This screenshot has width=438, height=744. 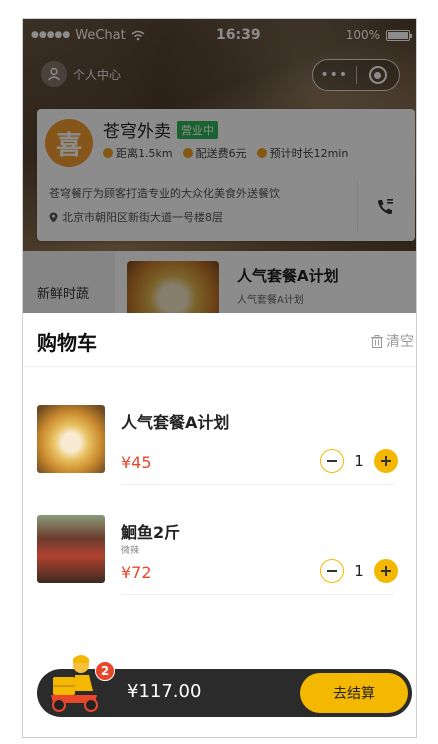 What do you see at coordinates (151, 532) in the screenshot?
I see `item-name: 鮰鱼2斤` at bounding box center [151, 532].